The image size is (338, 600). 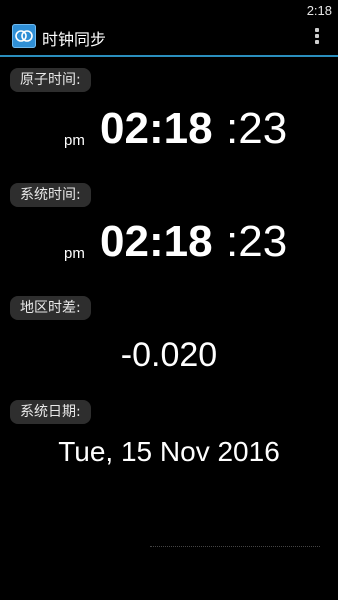 What do you see at coordinates (169, 451) in the screenshot?
I see `system-date-value: Tue, 15 Nov 2016` at bounding box center [169, 451].